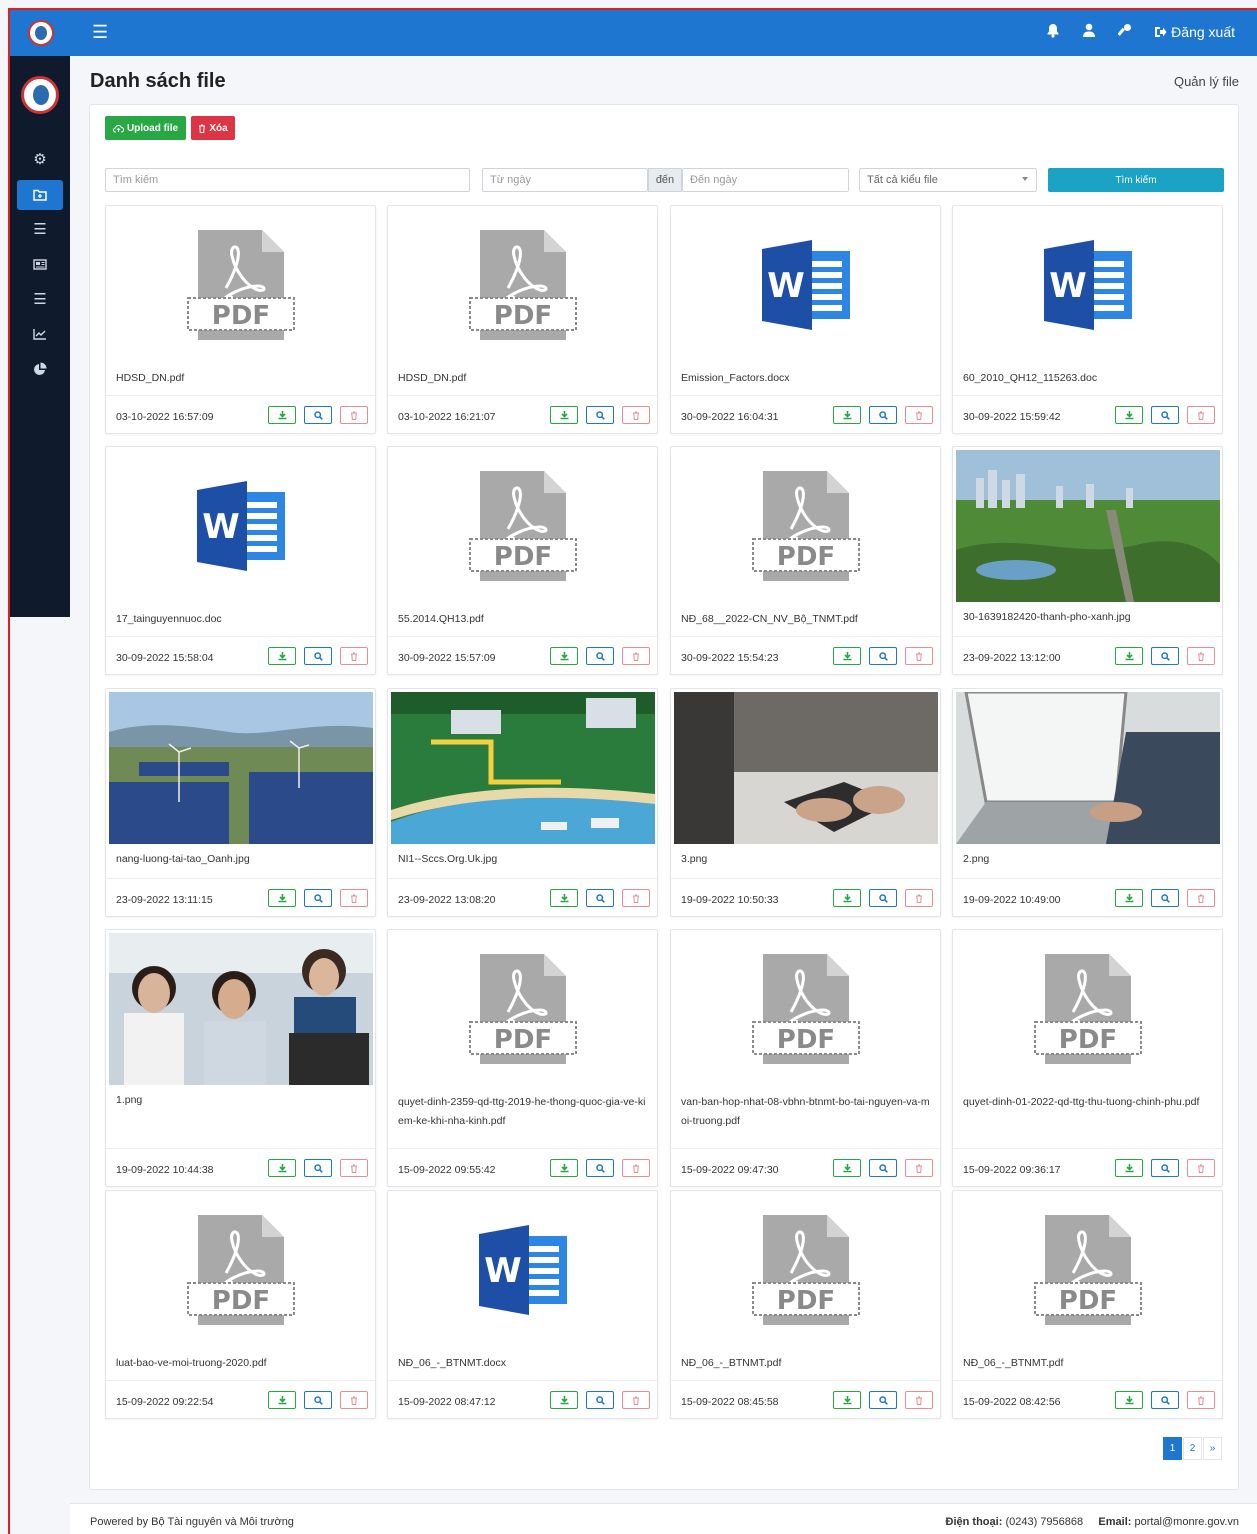  I want to click on upload-file-button: Upload file, so click(145, 128).